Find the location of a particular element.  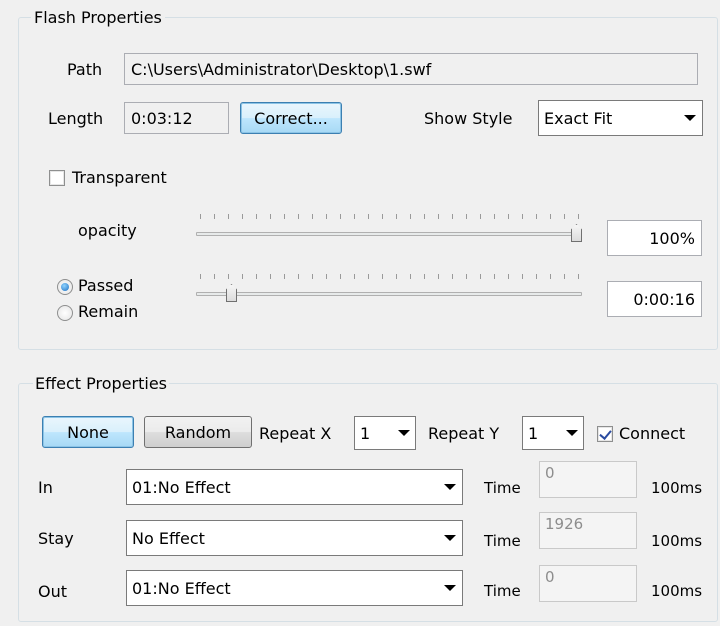

opacity-slider-thumb is located at coordinates (576, 233).